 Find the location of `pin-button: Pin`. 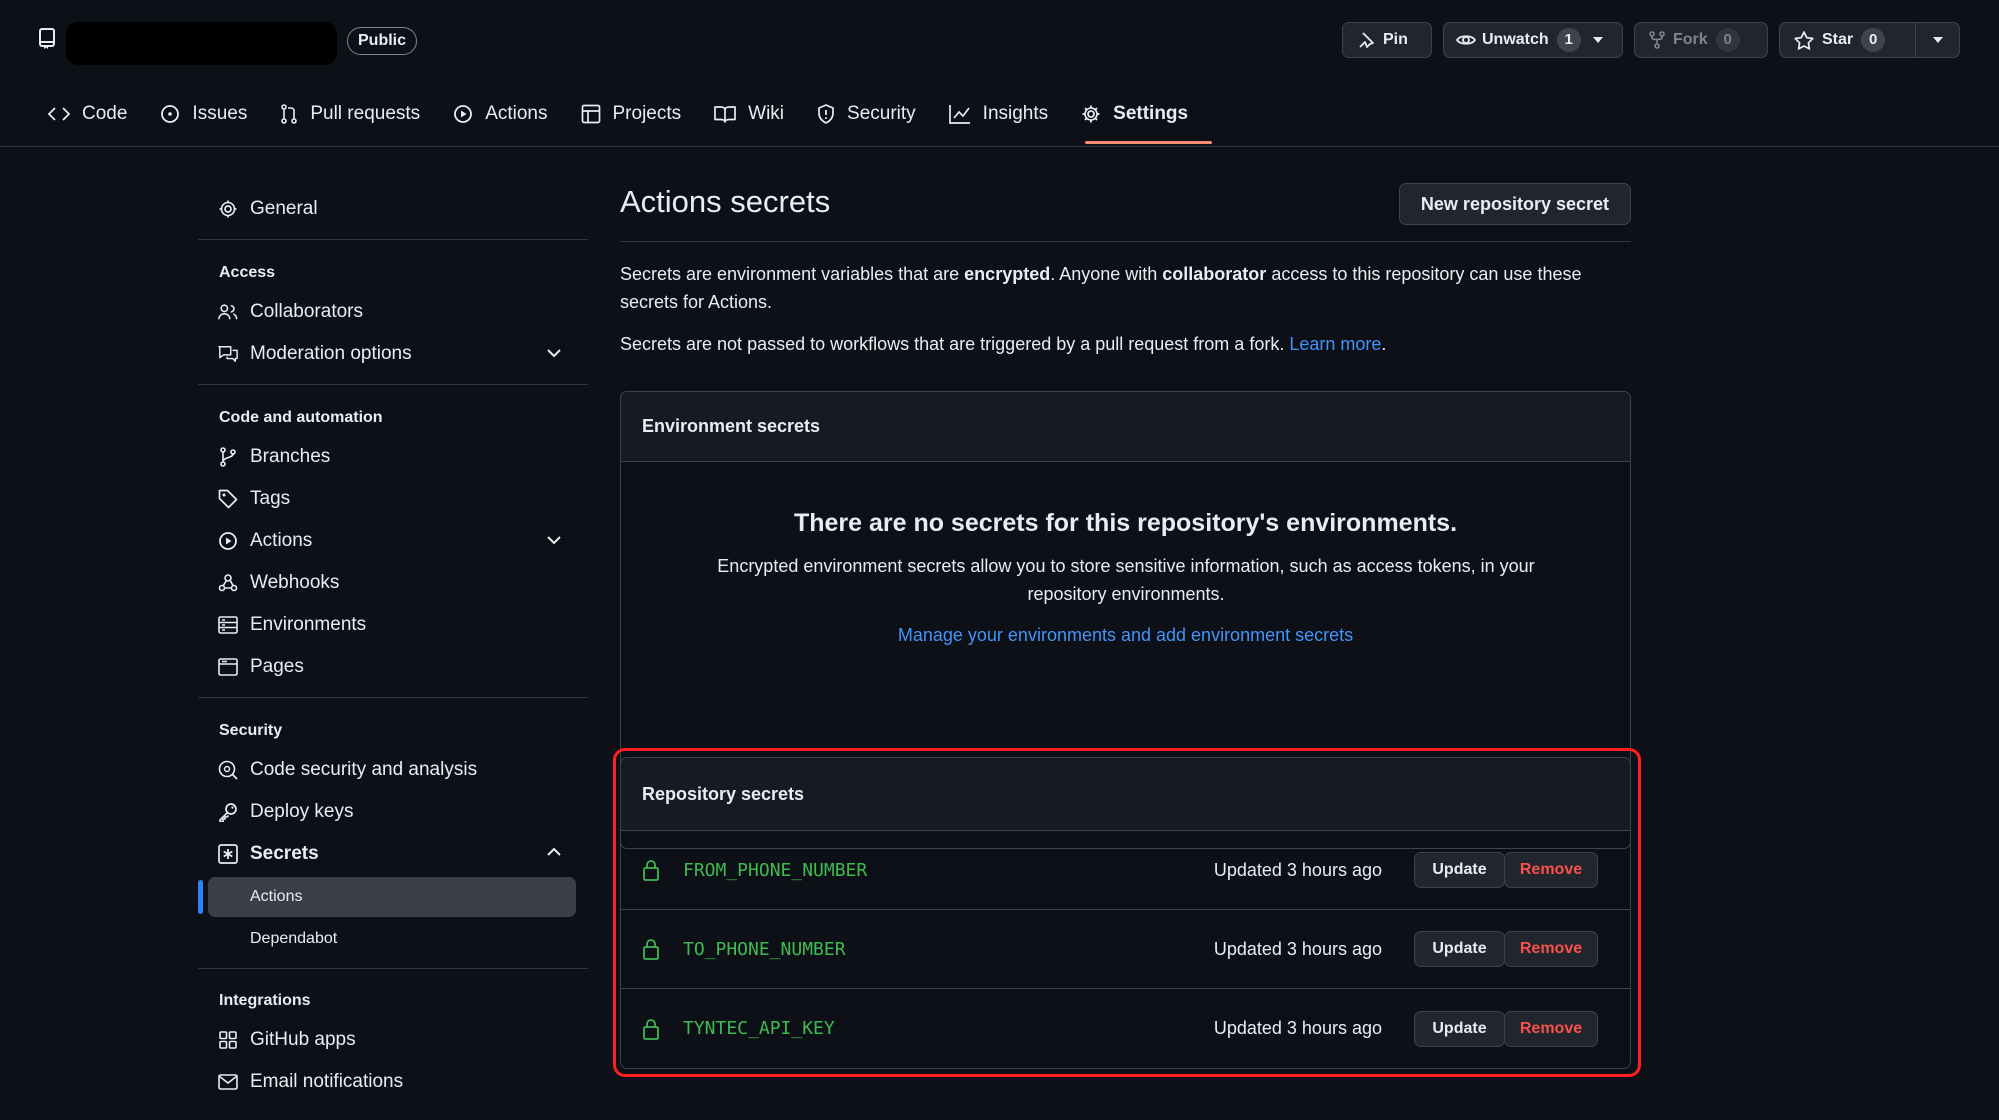

pin-button: Pin is located at coordinates (1387, 40).